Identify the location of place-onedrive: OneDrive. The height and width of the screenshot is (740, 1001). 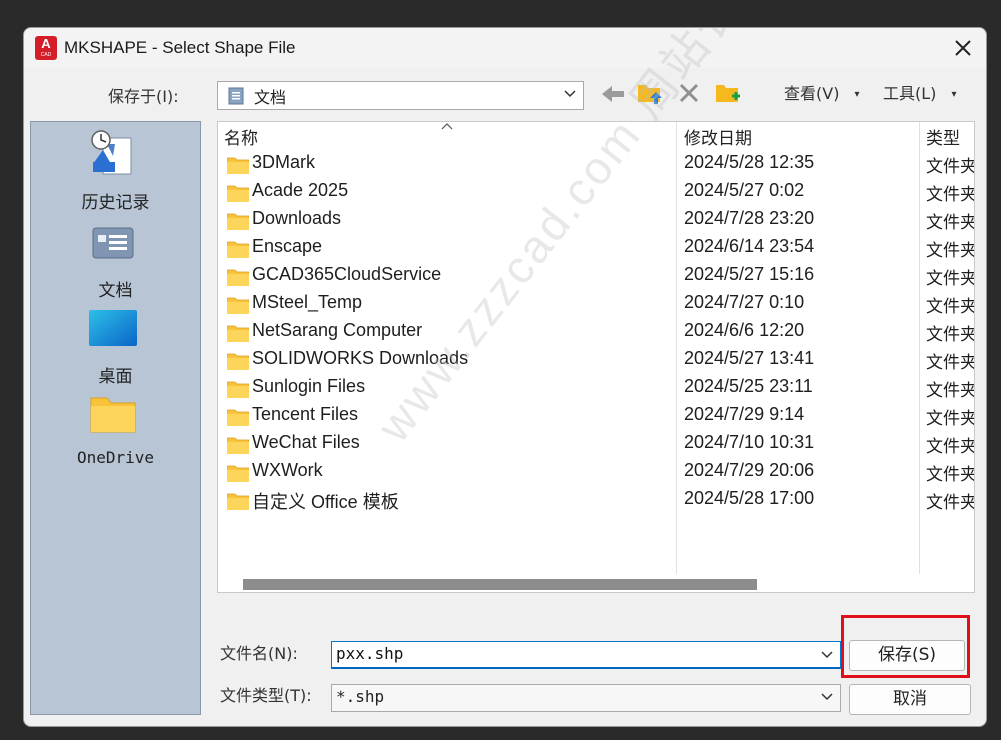
(115, 433).